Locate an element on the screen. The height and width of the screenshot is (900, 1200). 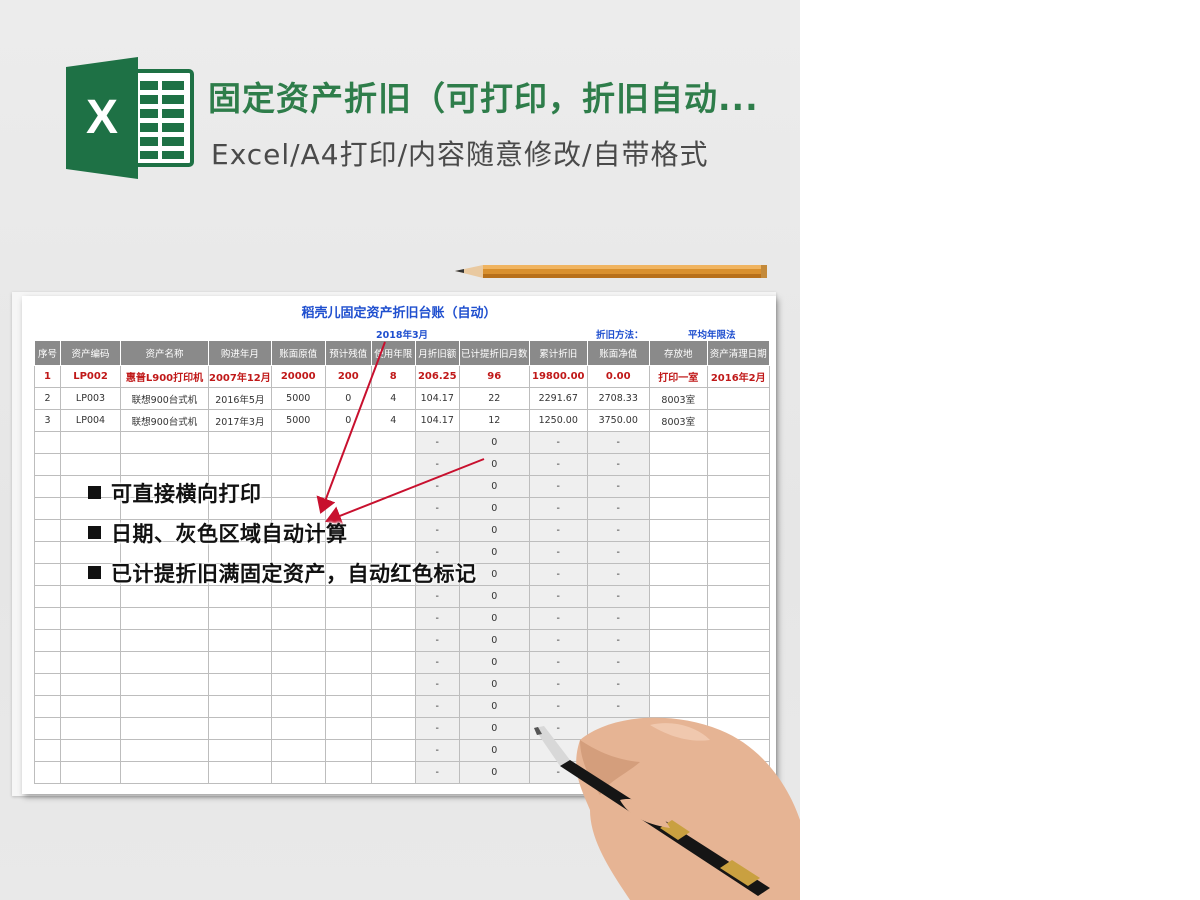
table-cell: 1250.00 is located at coordinates (558, 420).